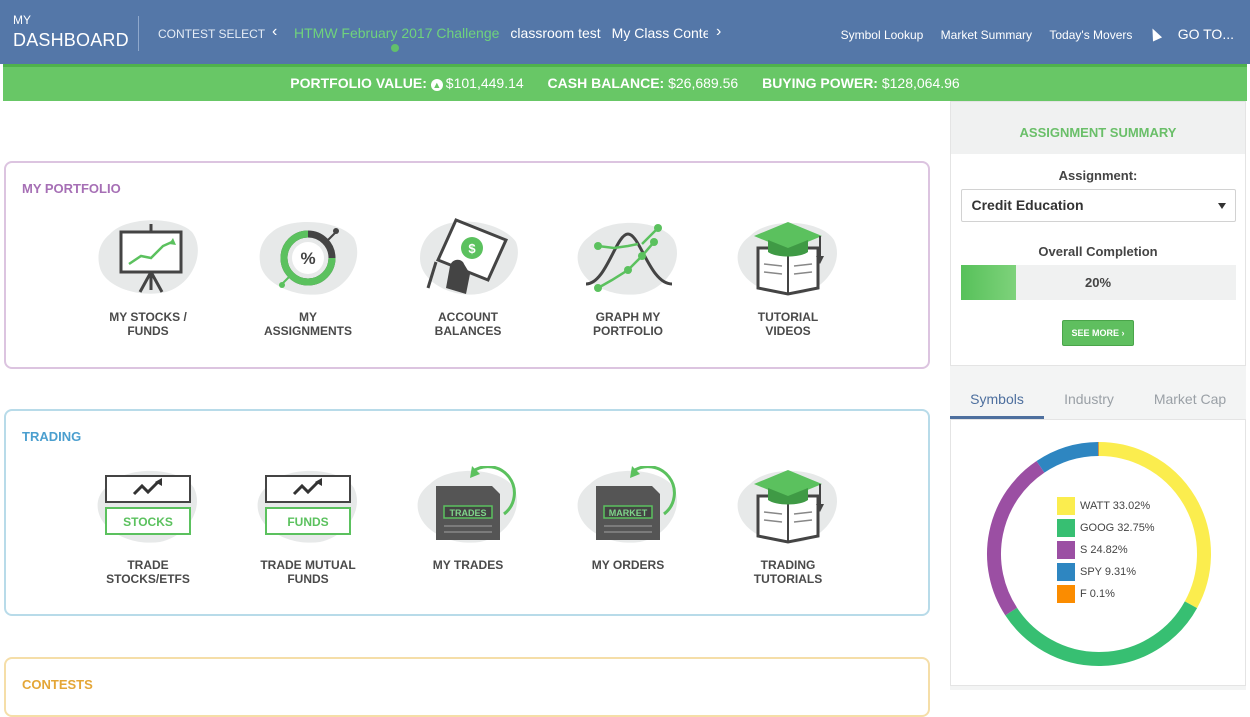 Image resolution: width=1250 pixels, height=717 pixels. What do you see at coordinates (148, 258) in the screenshot?
I see `presentation-chart-icon` at bounding box center [148, 258].